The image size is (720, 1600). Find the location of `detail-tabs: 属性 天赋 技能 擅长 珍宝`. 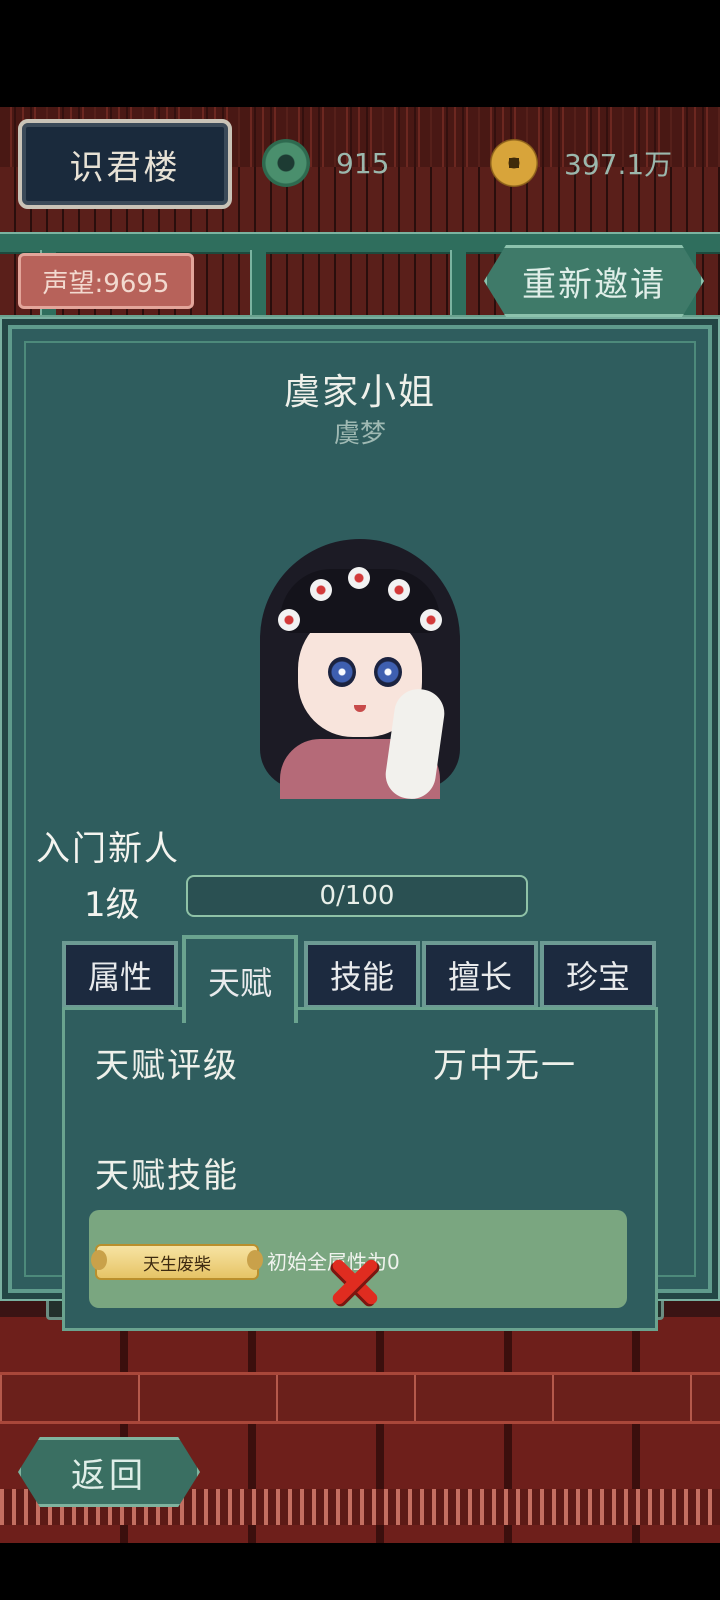

detail-tabs: 属性 天赋 技能 擅长 珍宝 is located at coordinates (360, 979).